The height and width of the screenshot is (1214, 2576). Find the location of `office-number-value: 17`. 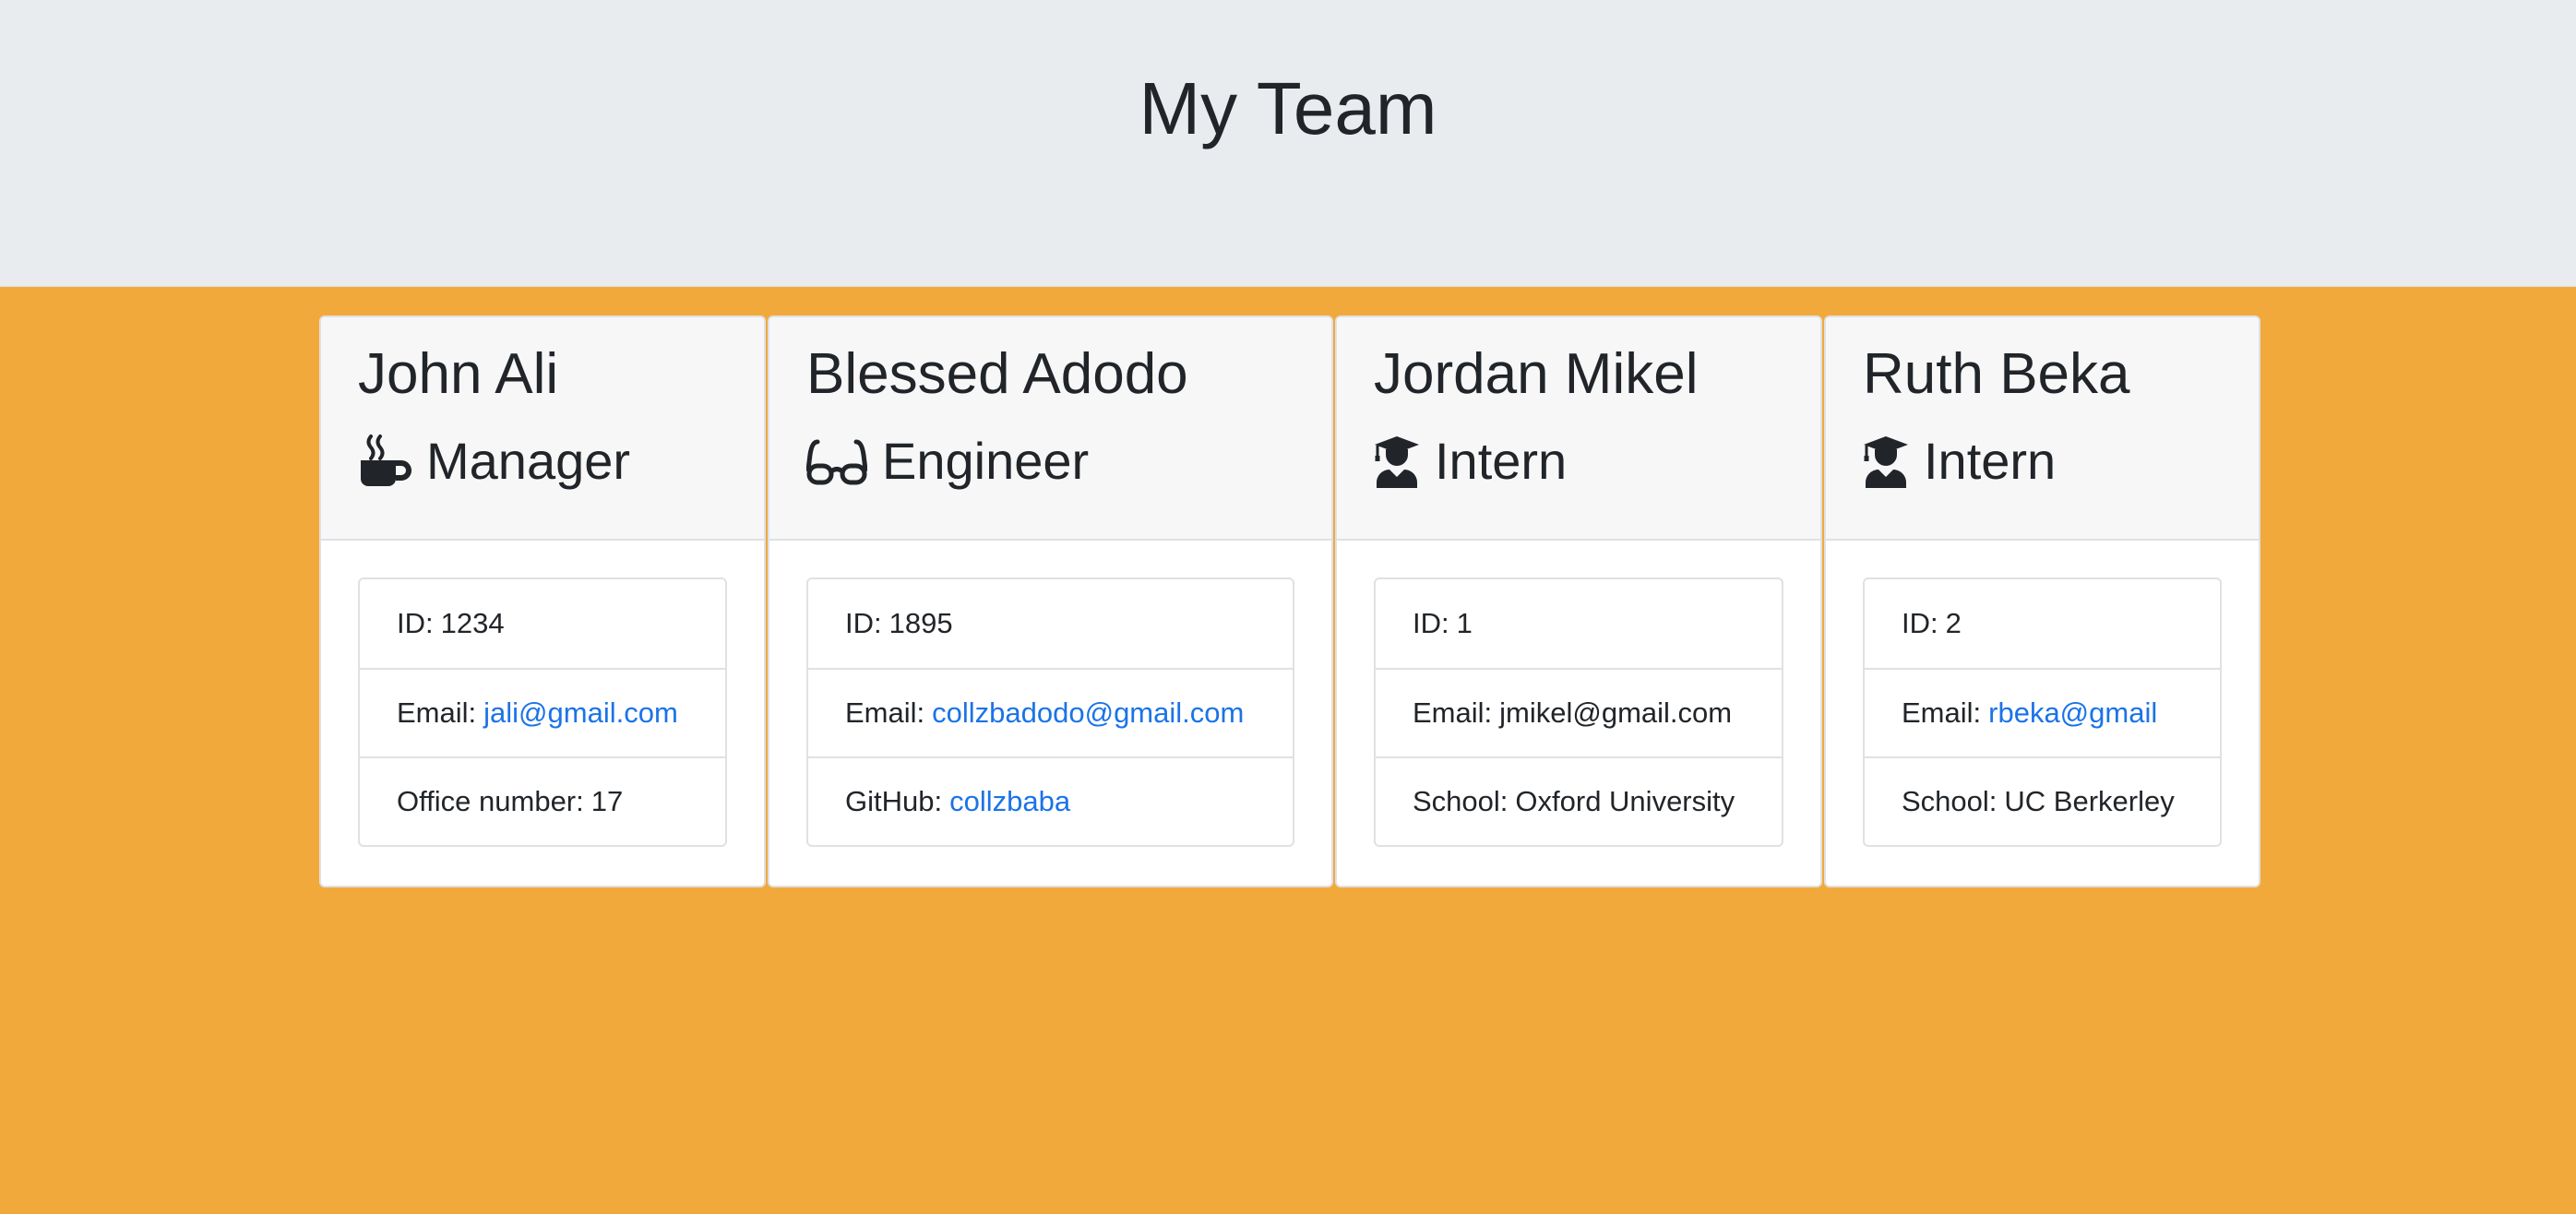

office-number-value: 17 is located at coordinates (607, 801).